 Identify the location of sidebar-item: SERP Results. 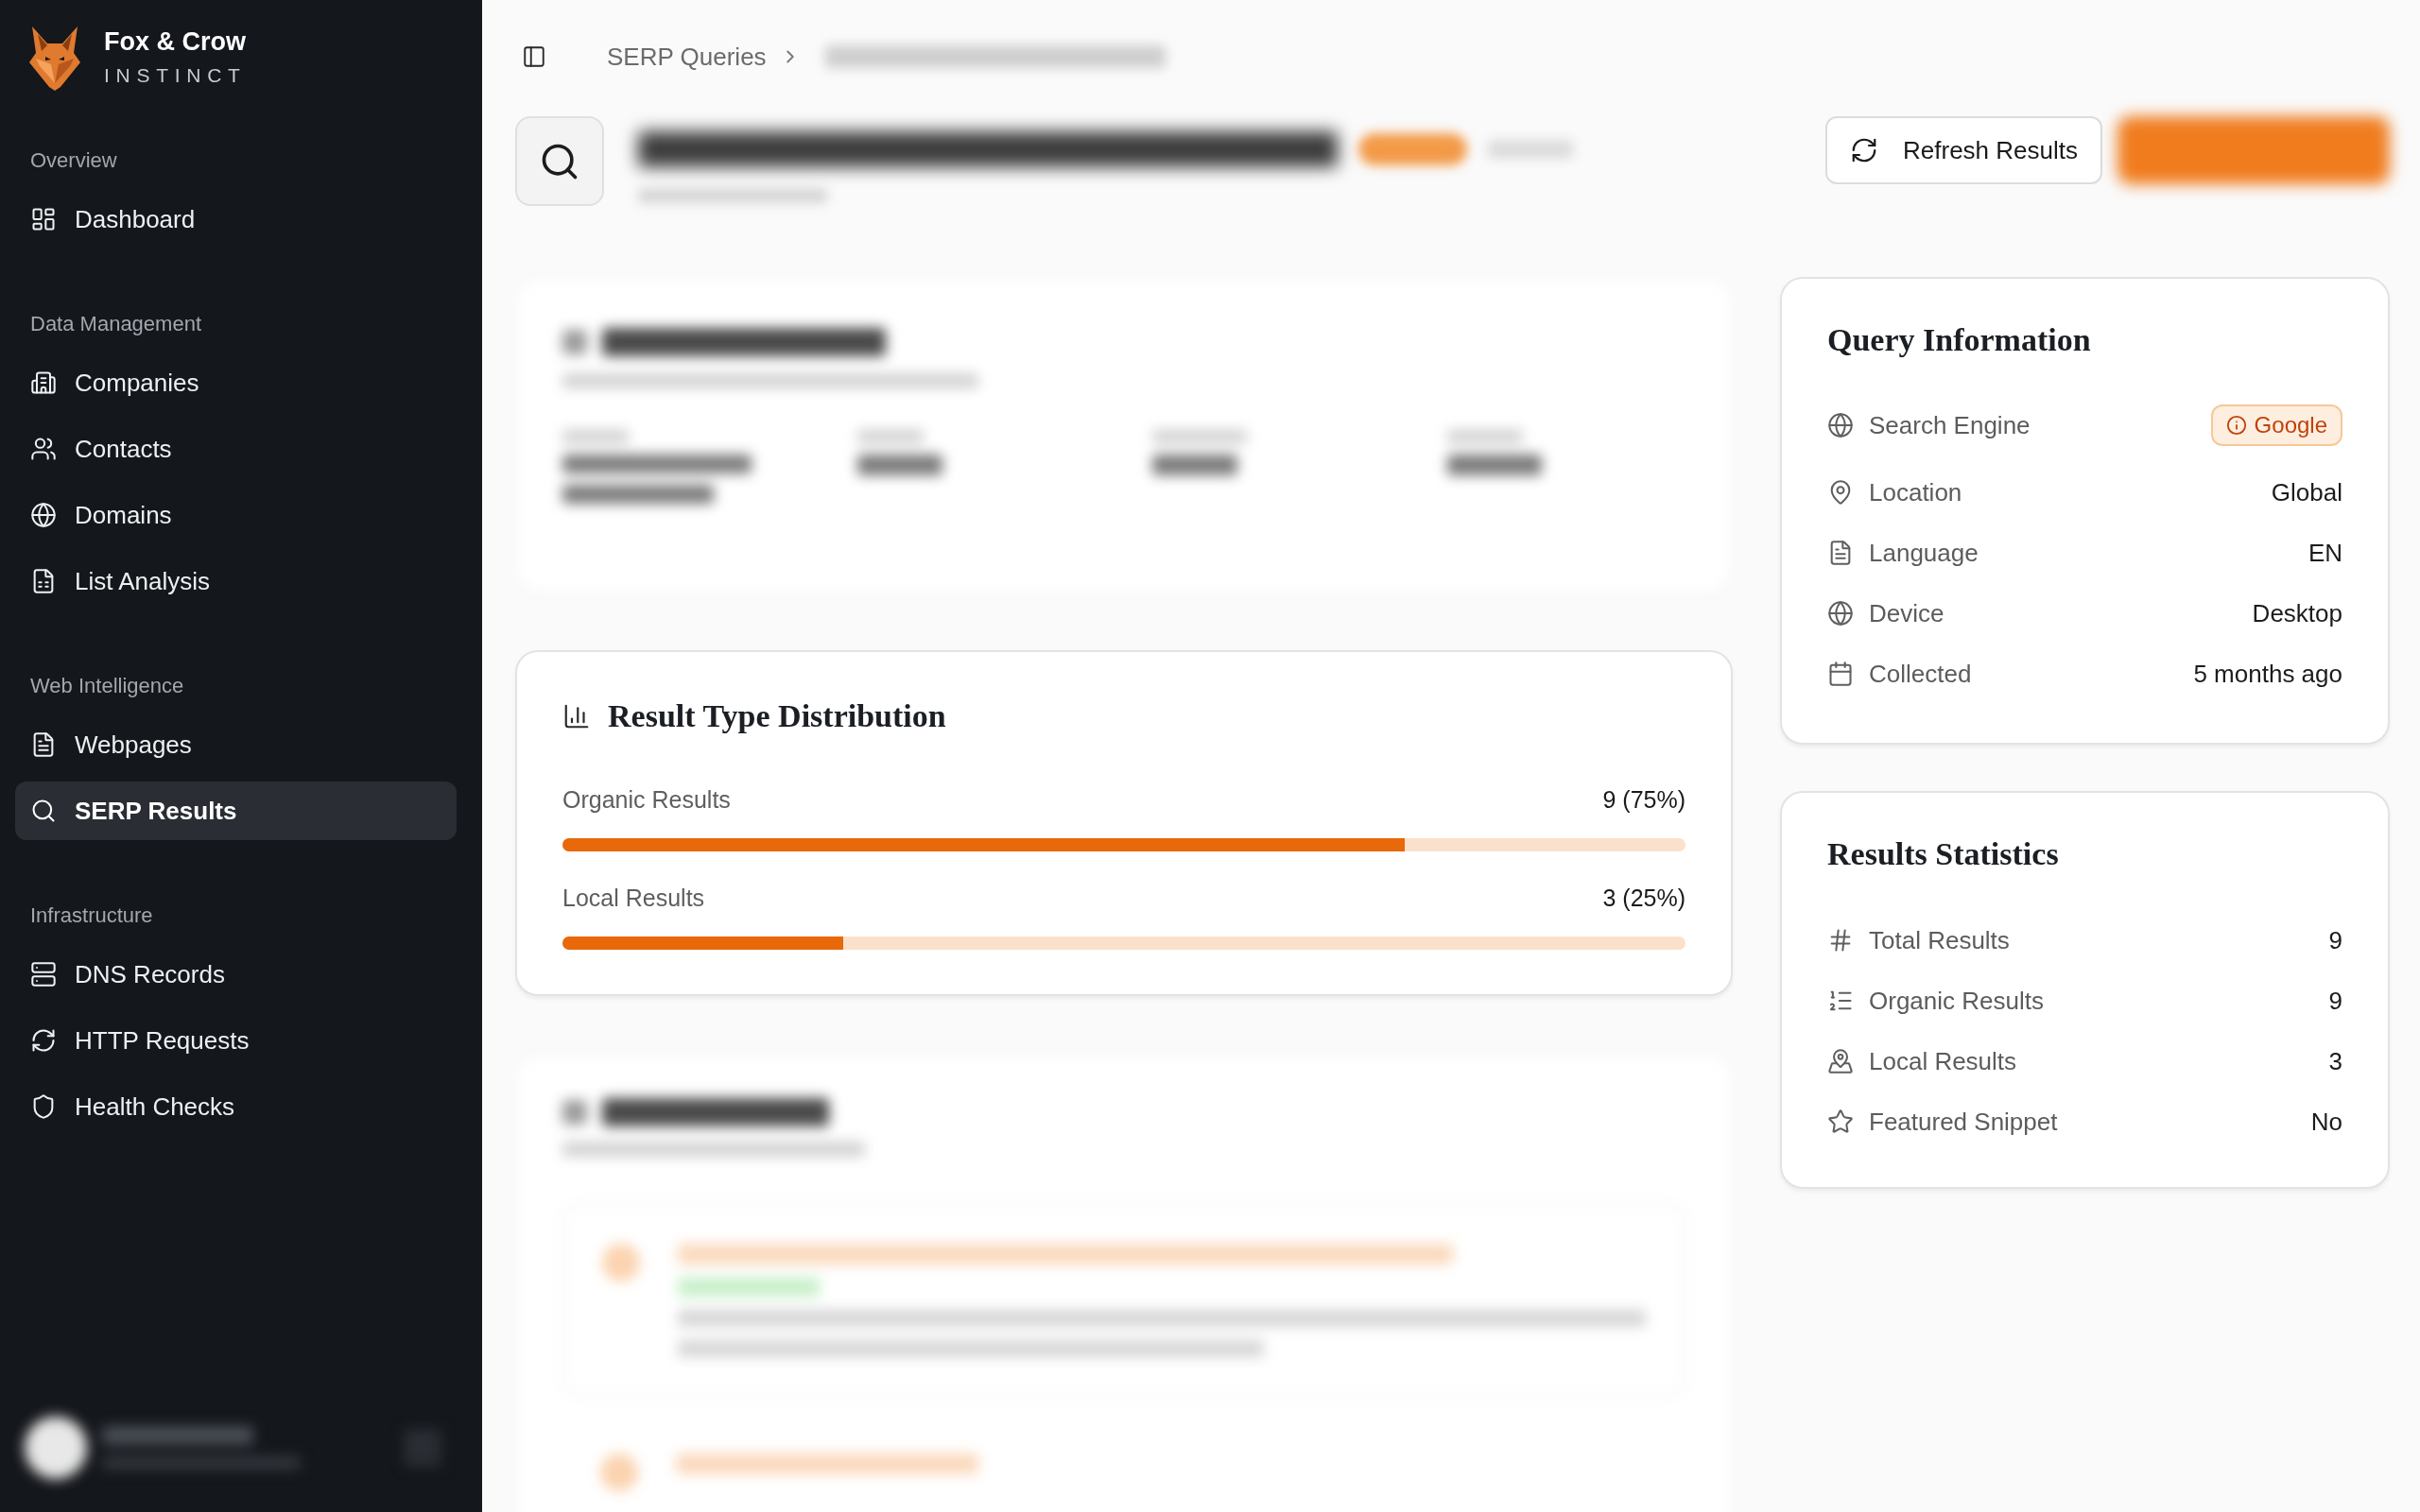
(236, 811).